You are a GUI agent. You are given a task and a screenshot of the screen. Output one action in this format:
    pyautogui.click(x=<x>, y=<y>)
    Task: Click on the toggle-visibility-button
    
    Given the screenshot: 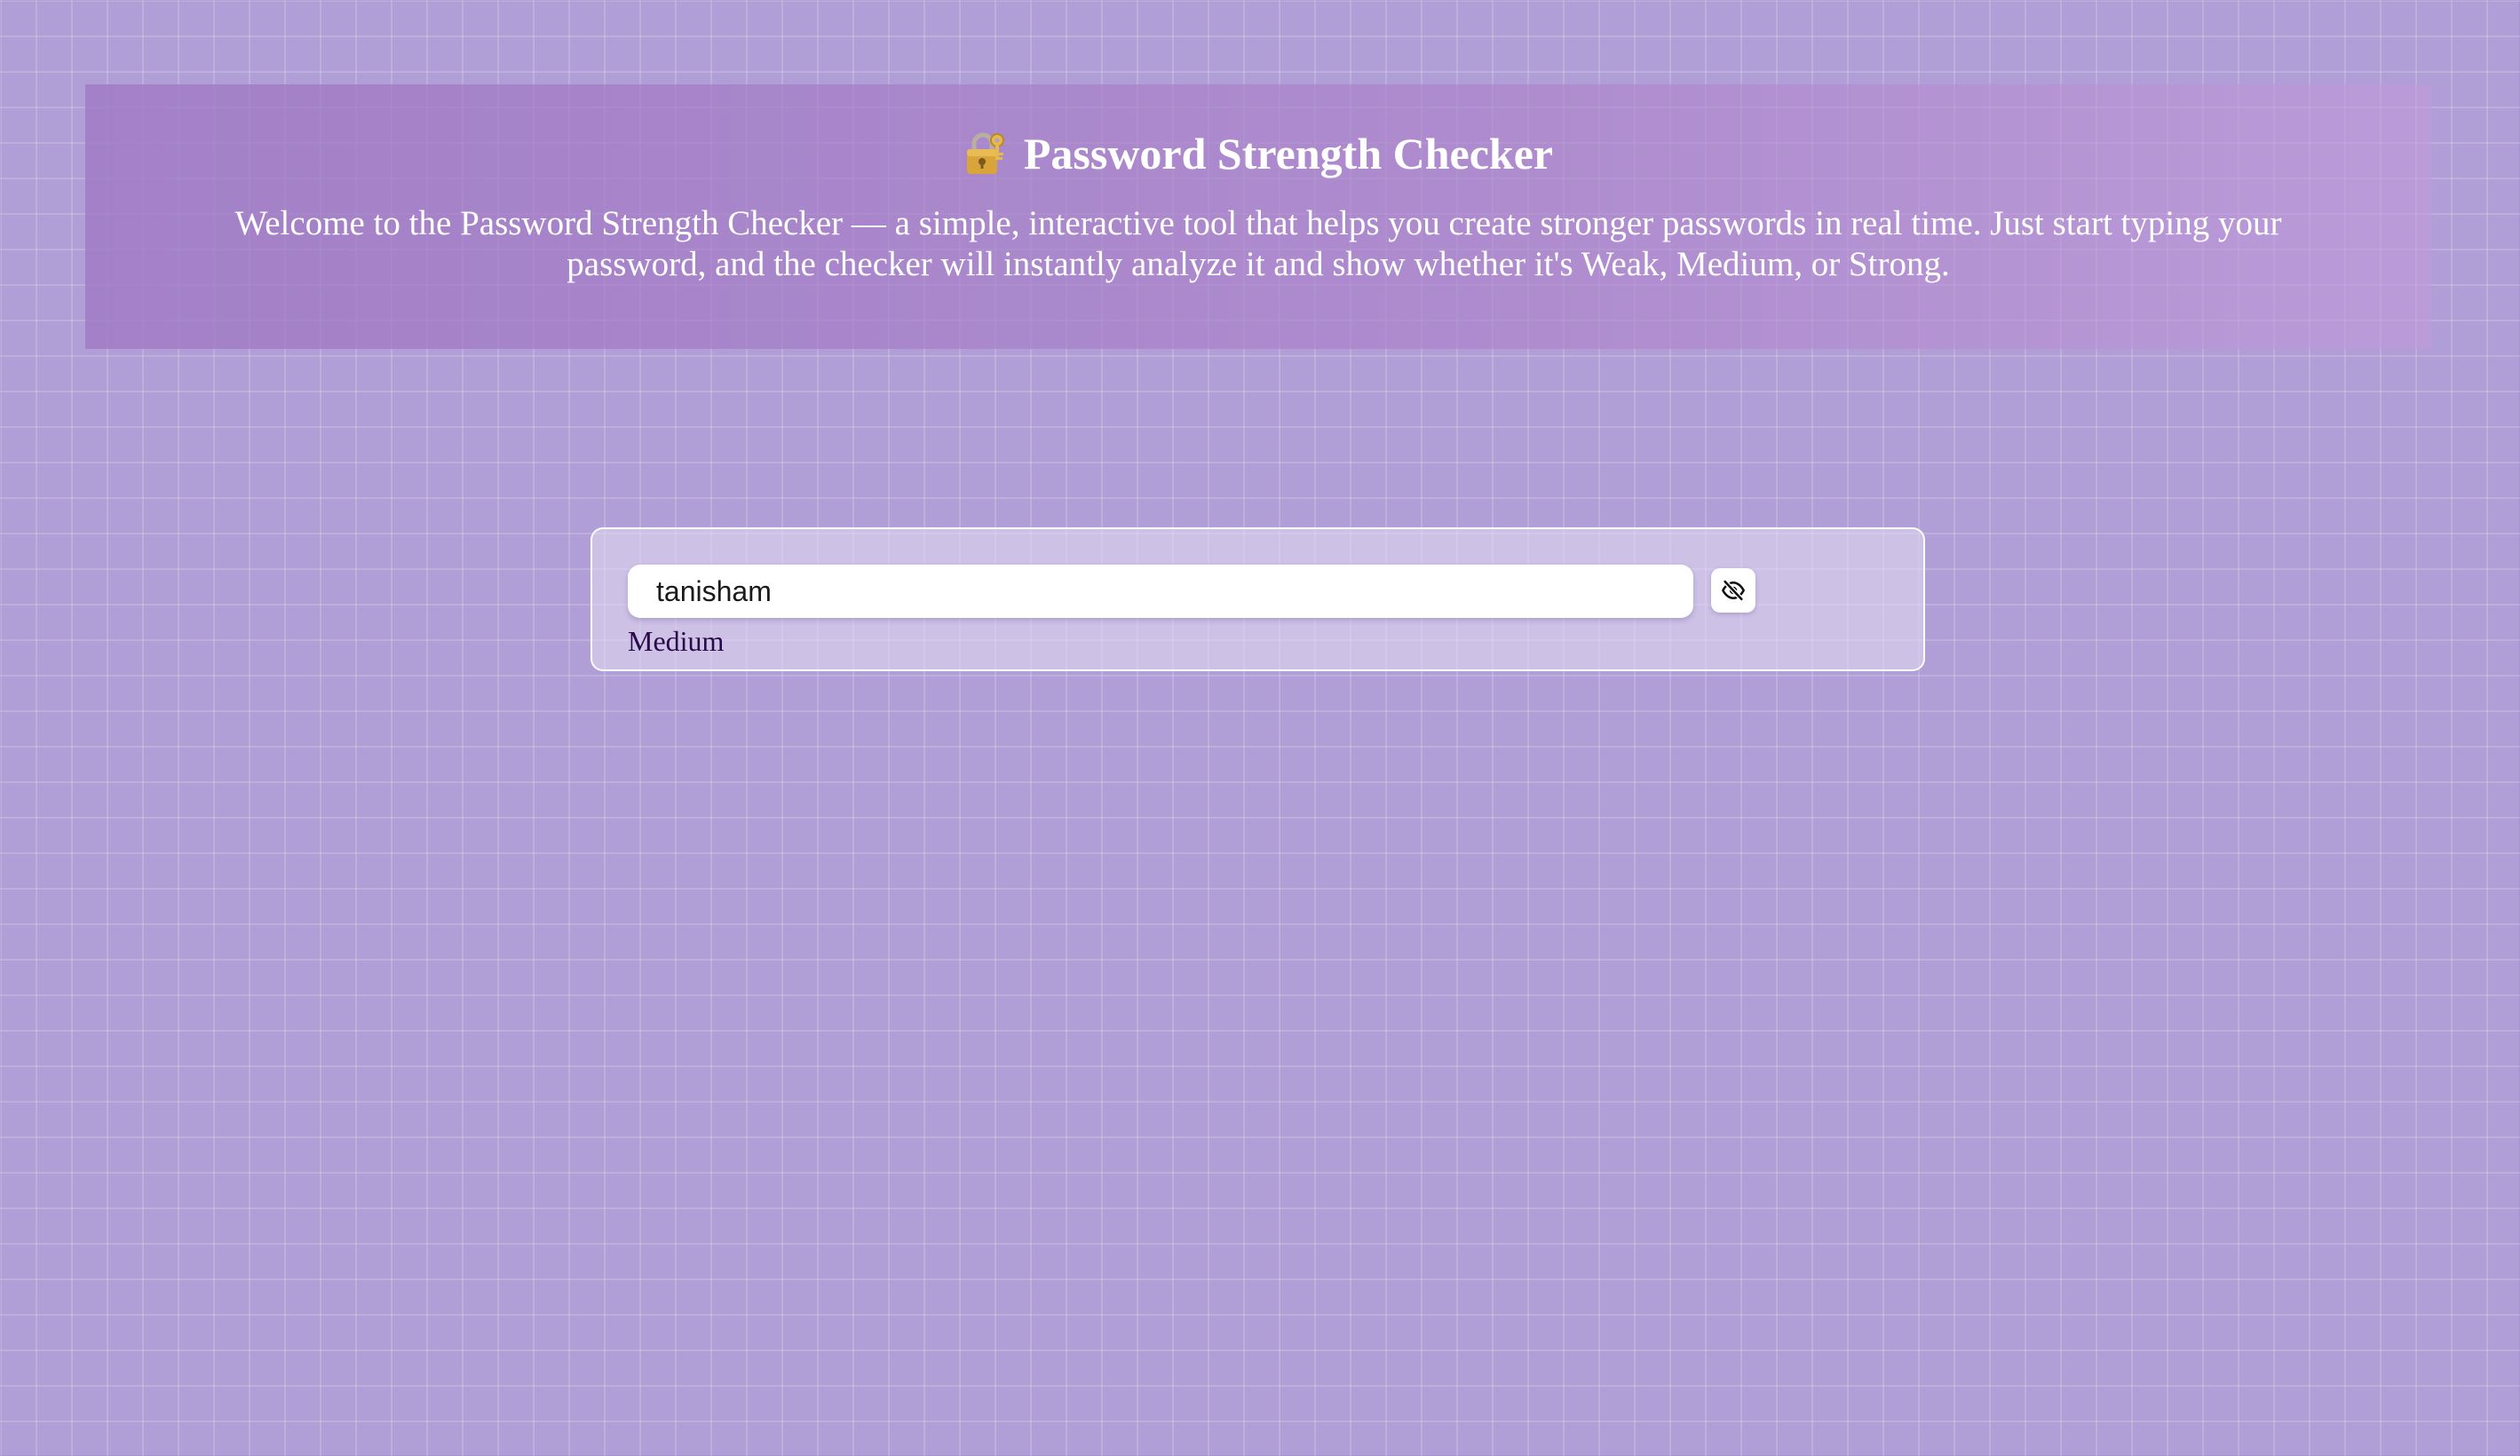 What is the action you would take?
    pyautogui.click(x=1733, y=590)
    